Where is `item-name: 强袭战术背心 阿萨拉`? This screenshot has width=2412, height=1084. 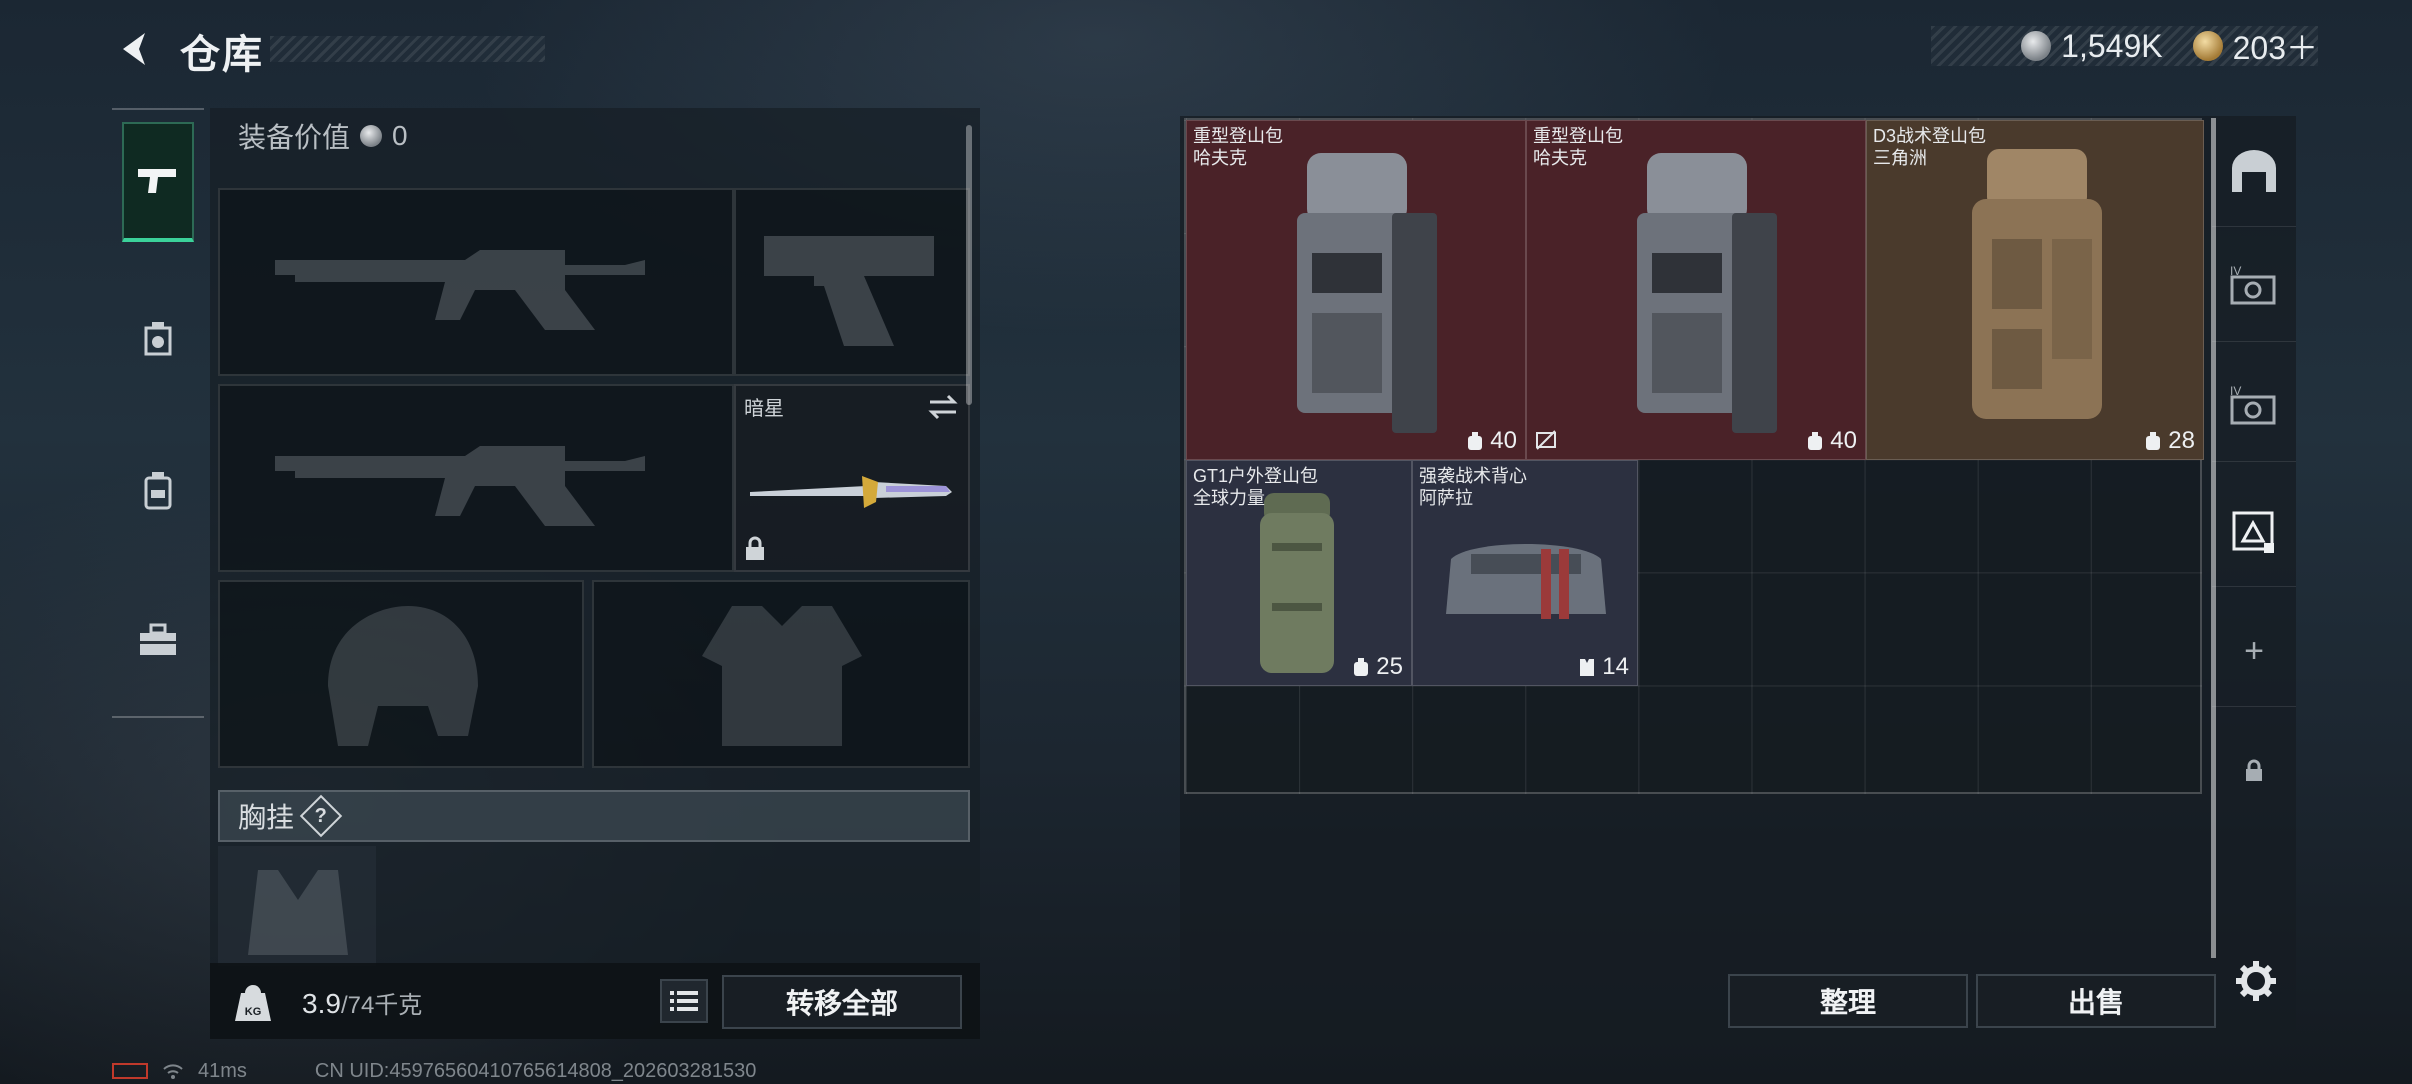
item-name: 强袭战术背心 阿萨拉 is located at coordinates (1473, 487).